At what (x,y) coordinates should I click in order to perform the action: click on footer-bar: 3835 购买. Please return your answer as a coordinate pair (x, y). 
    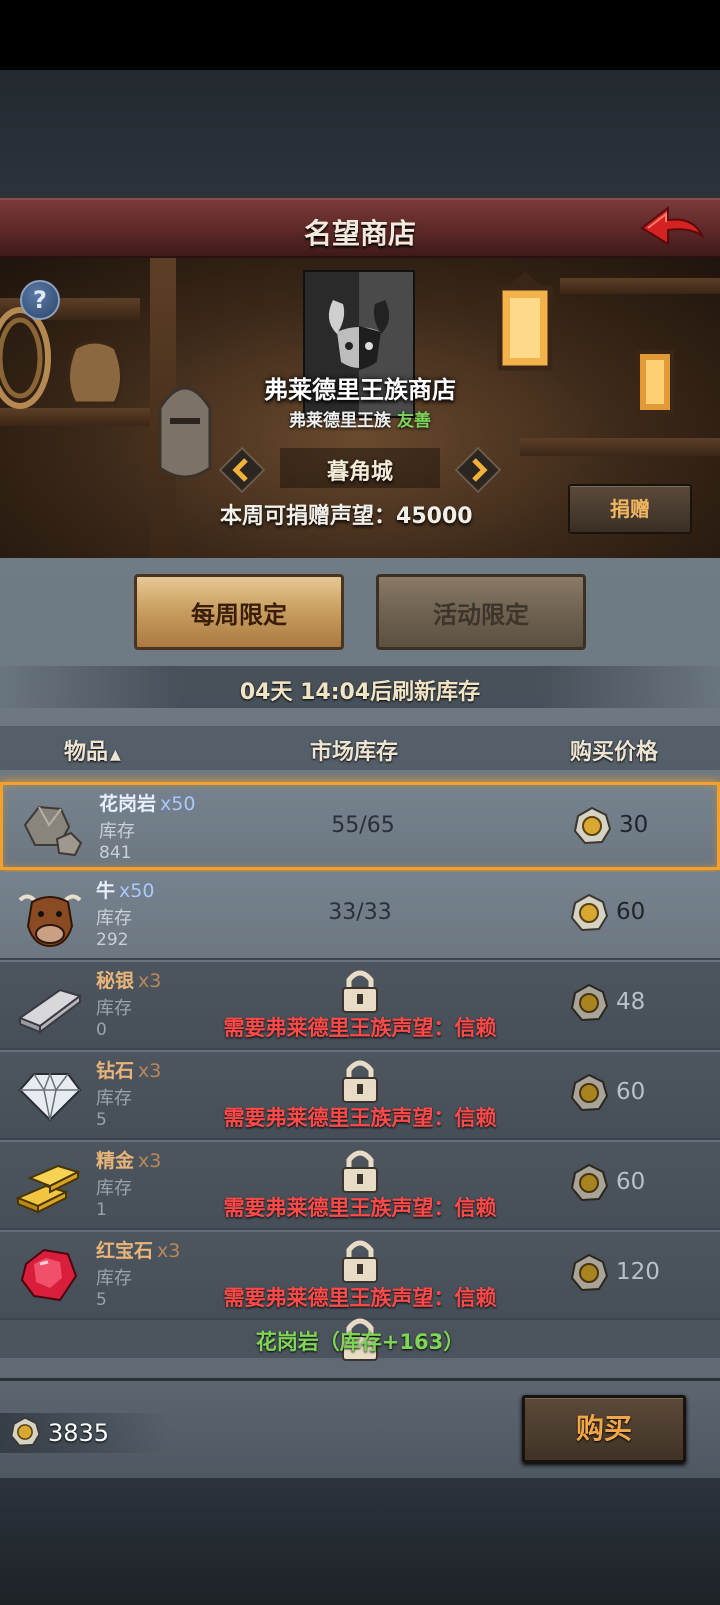
    Looking at the image, I should click on (360, 1428).